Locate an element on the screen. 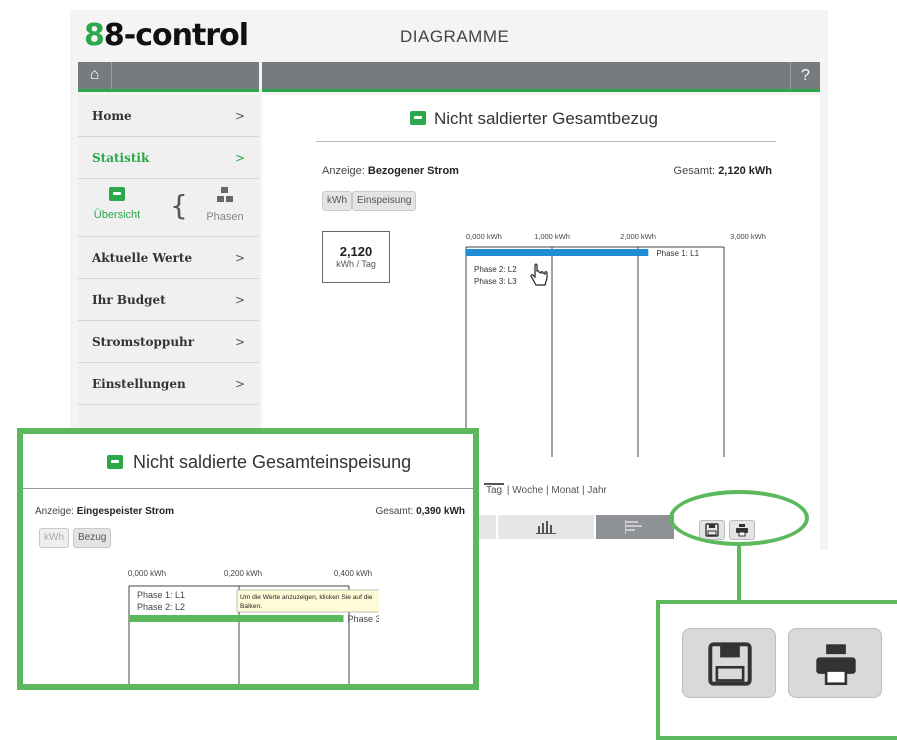 The width and height of the screenshot is (897, 740). sidebar-item-label: Statistik is located at coordinates (121, 158).